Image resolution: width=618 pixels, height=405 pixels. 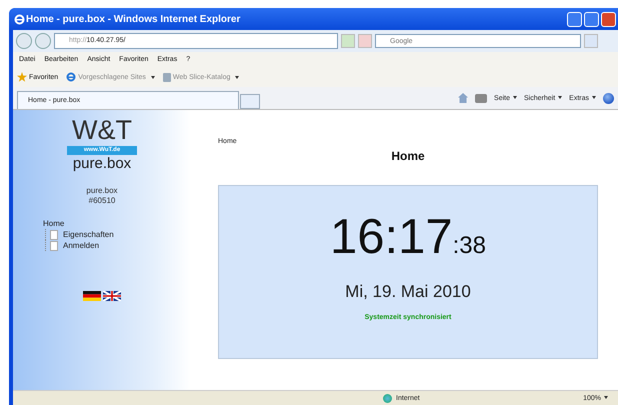 I want to click on clock-seconds: :38, so click(x=469, y=245).